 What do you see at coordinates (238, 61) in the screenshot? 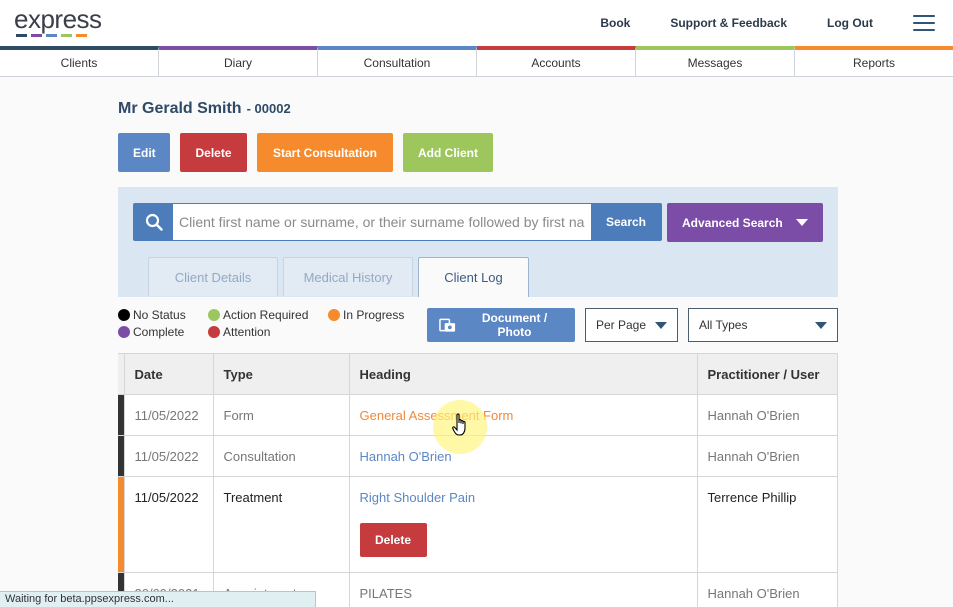
I see `nav-tab-diary: Diary` at bounding box center [238, 61].